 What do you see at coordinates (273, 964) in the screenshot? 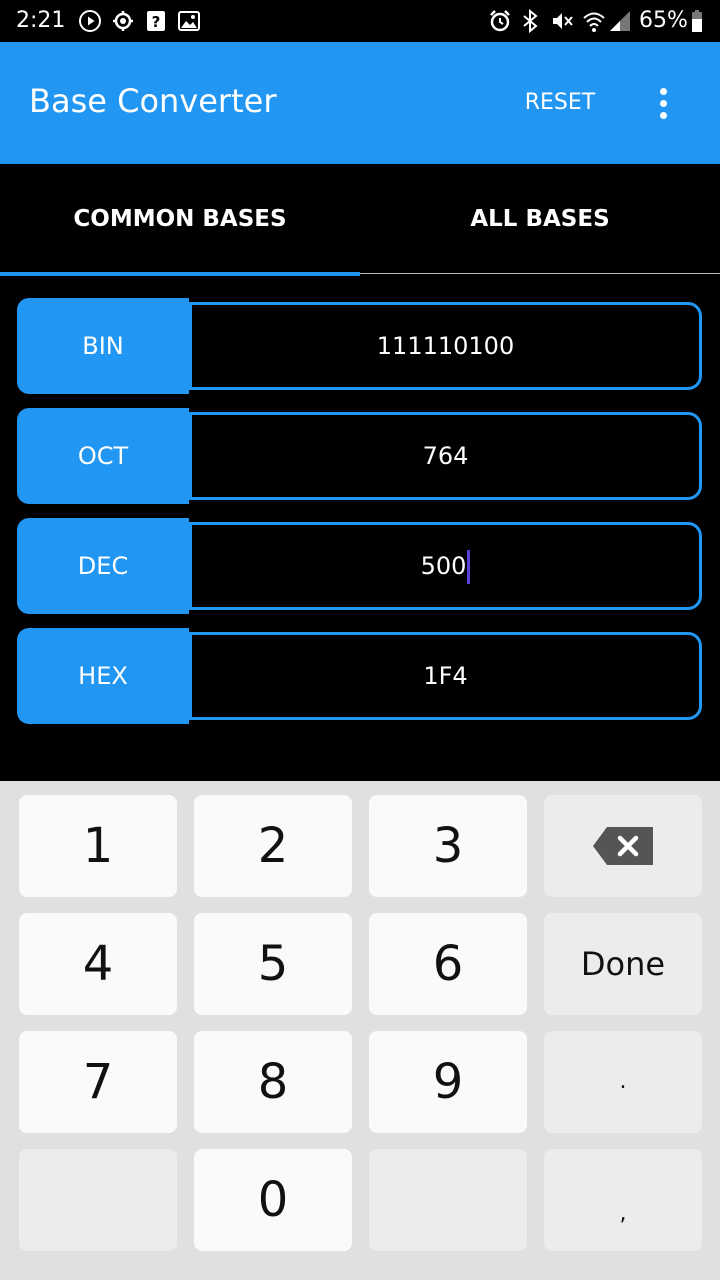
I see `key-5: 5` at bounding box center [273, 964].